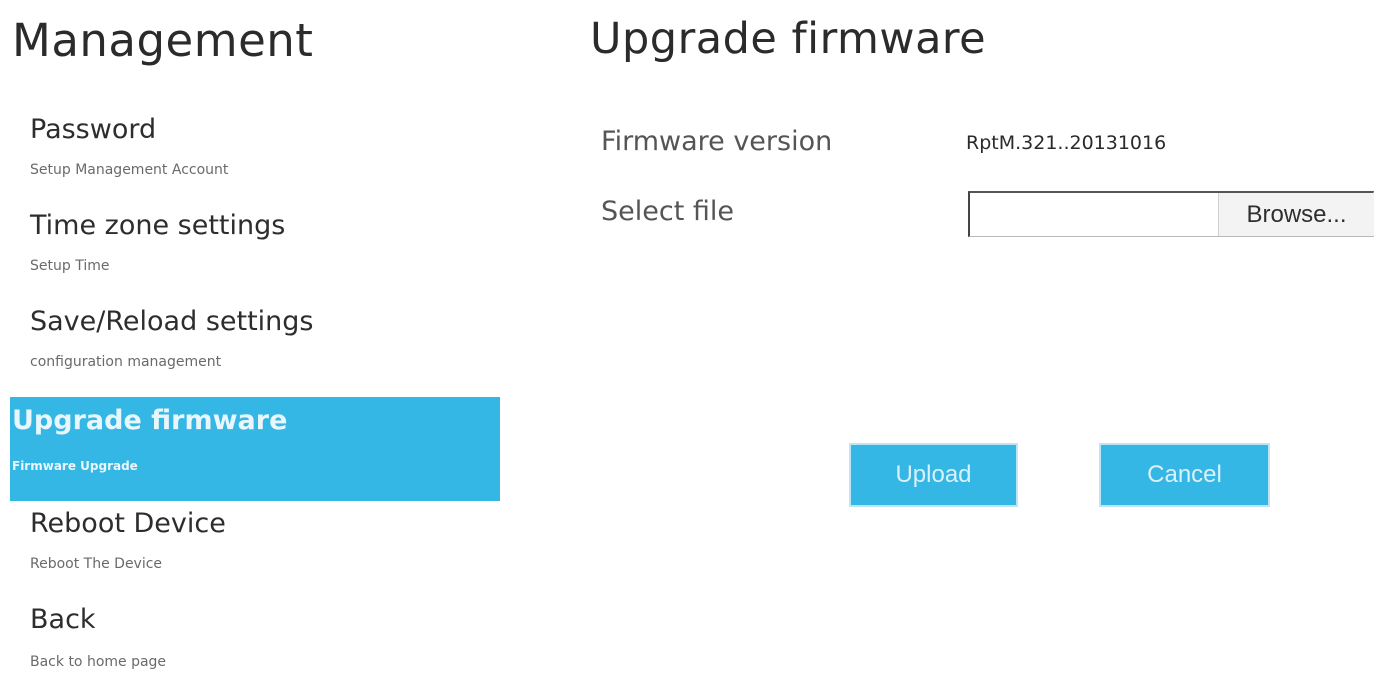 Image resolution: width=1376 pixels, height=675 pixels. Describe the element at coordinates (75, 466) in the screenshot. I see `sidebar-item-description: Firmware Upgrade` at that location.